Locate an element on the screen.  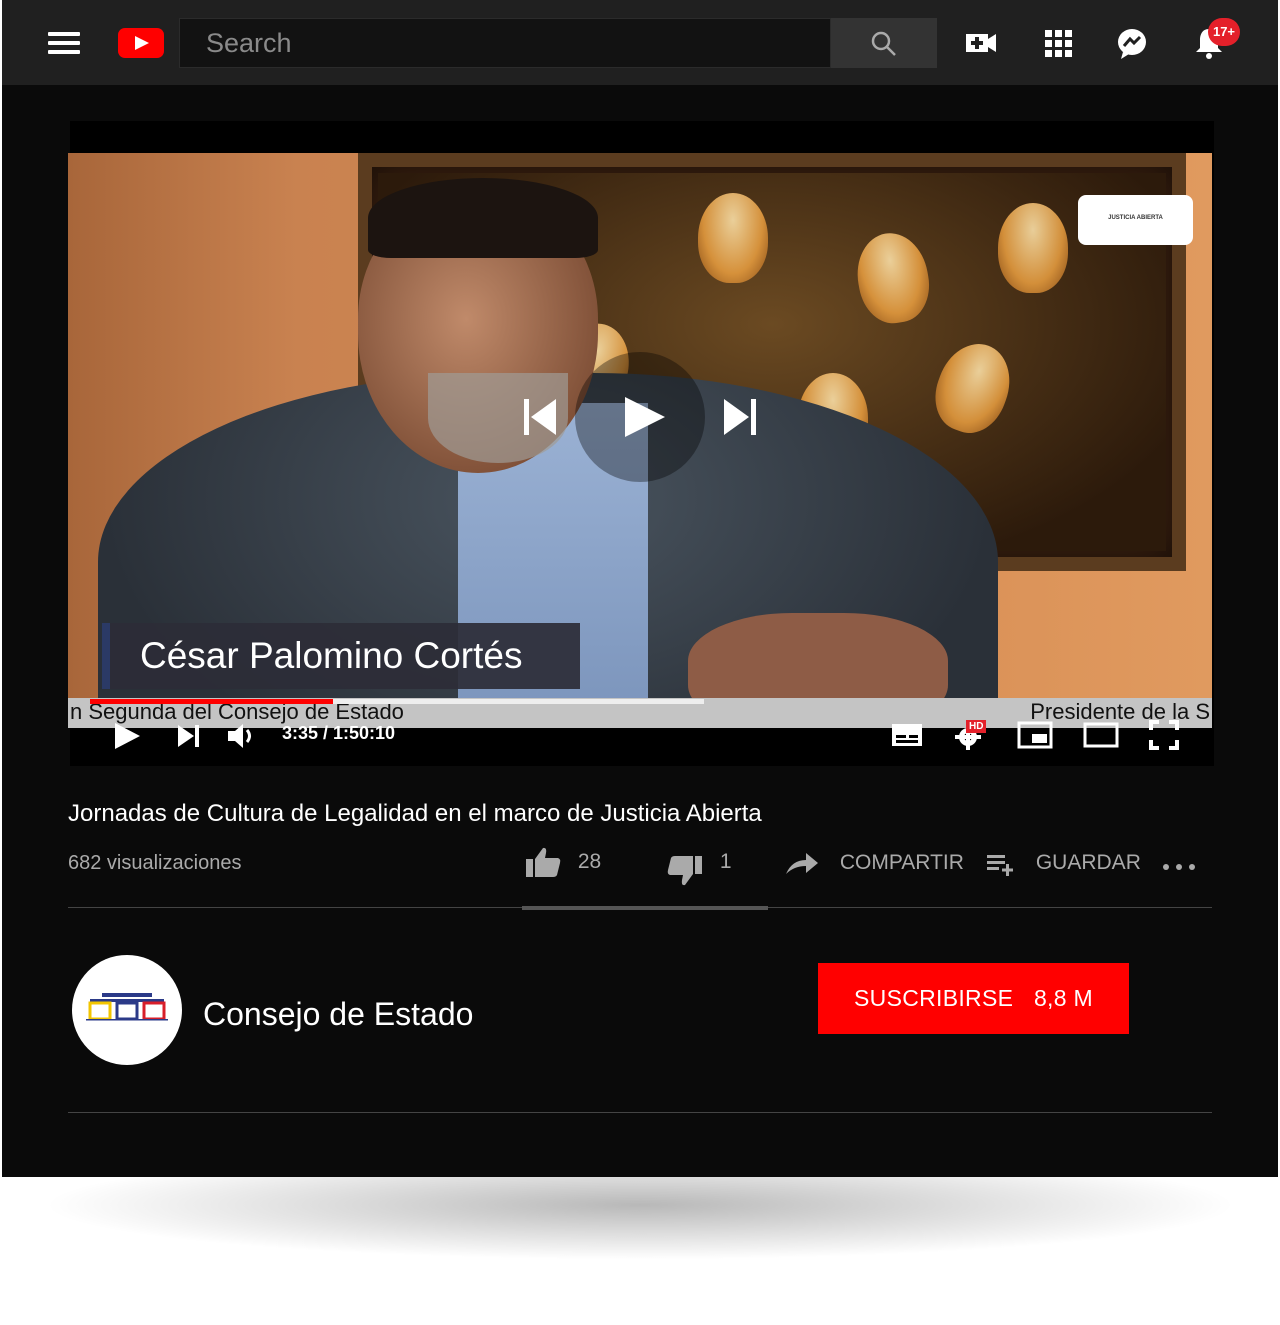
speaker-hair is located at coordinates (483, 218).